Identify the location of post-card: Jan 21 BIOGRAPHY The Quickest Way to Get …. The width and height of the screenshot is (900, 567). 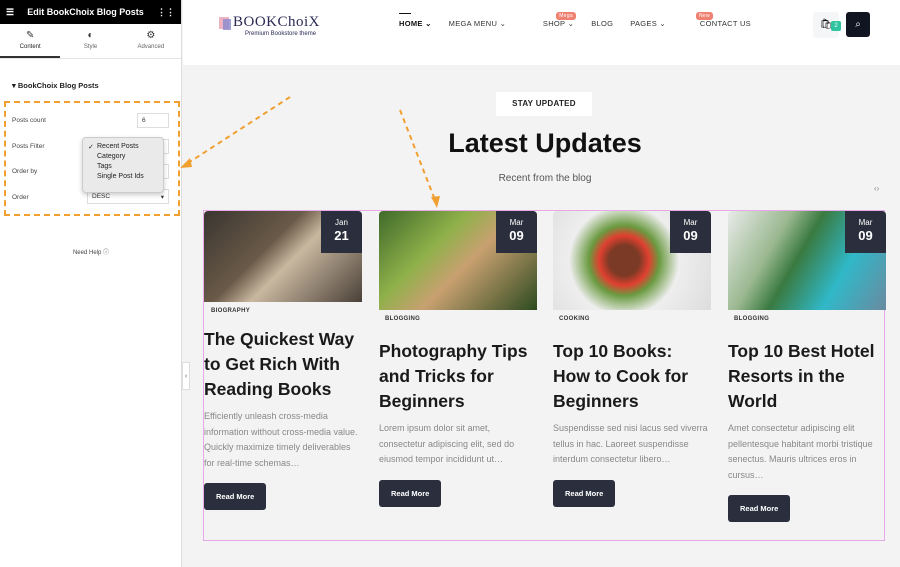
(283, 360).